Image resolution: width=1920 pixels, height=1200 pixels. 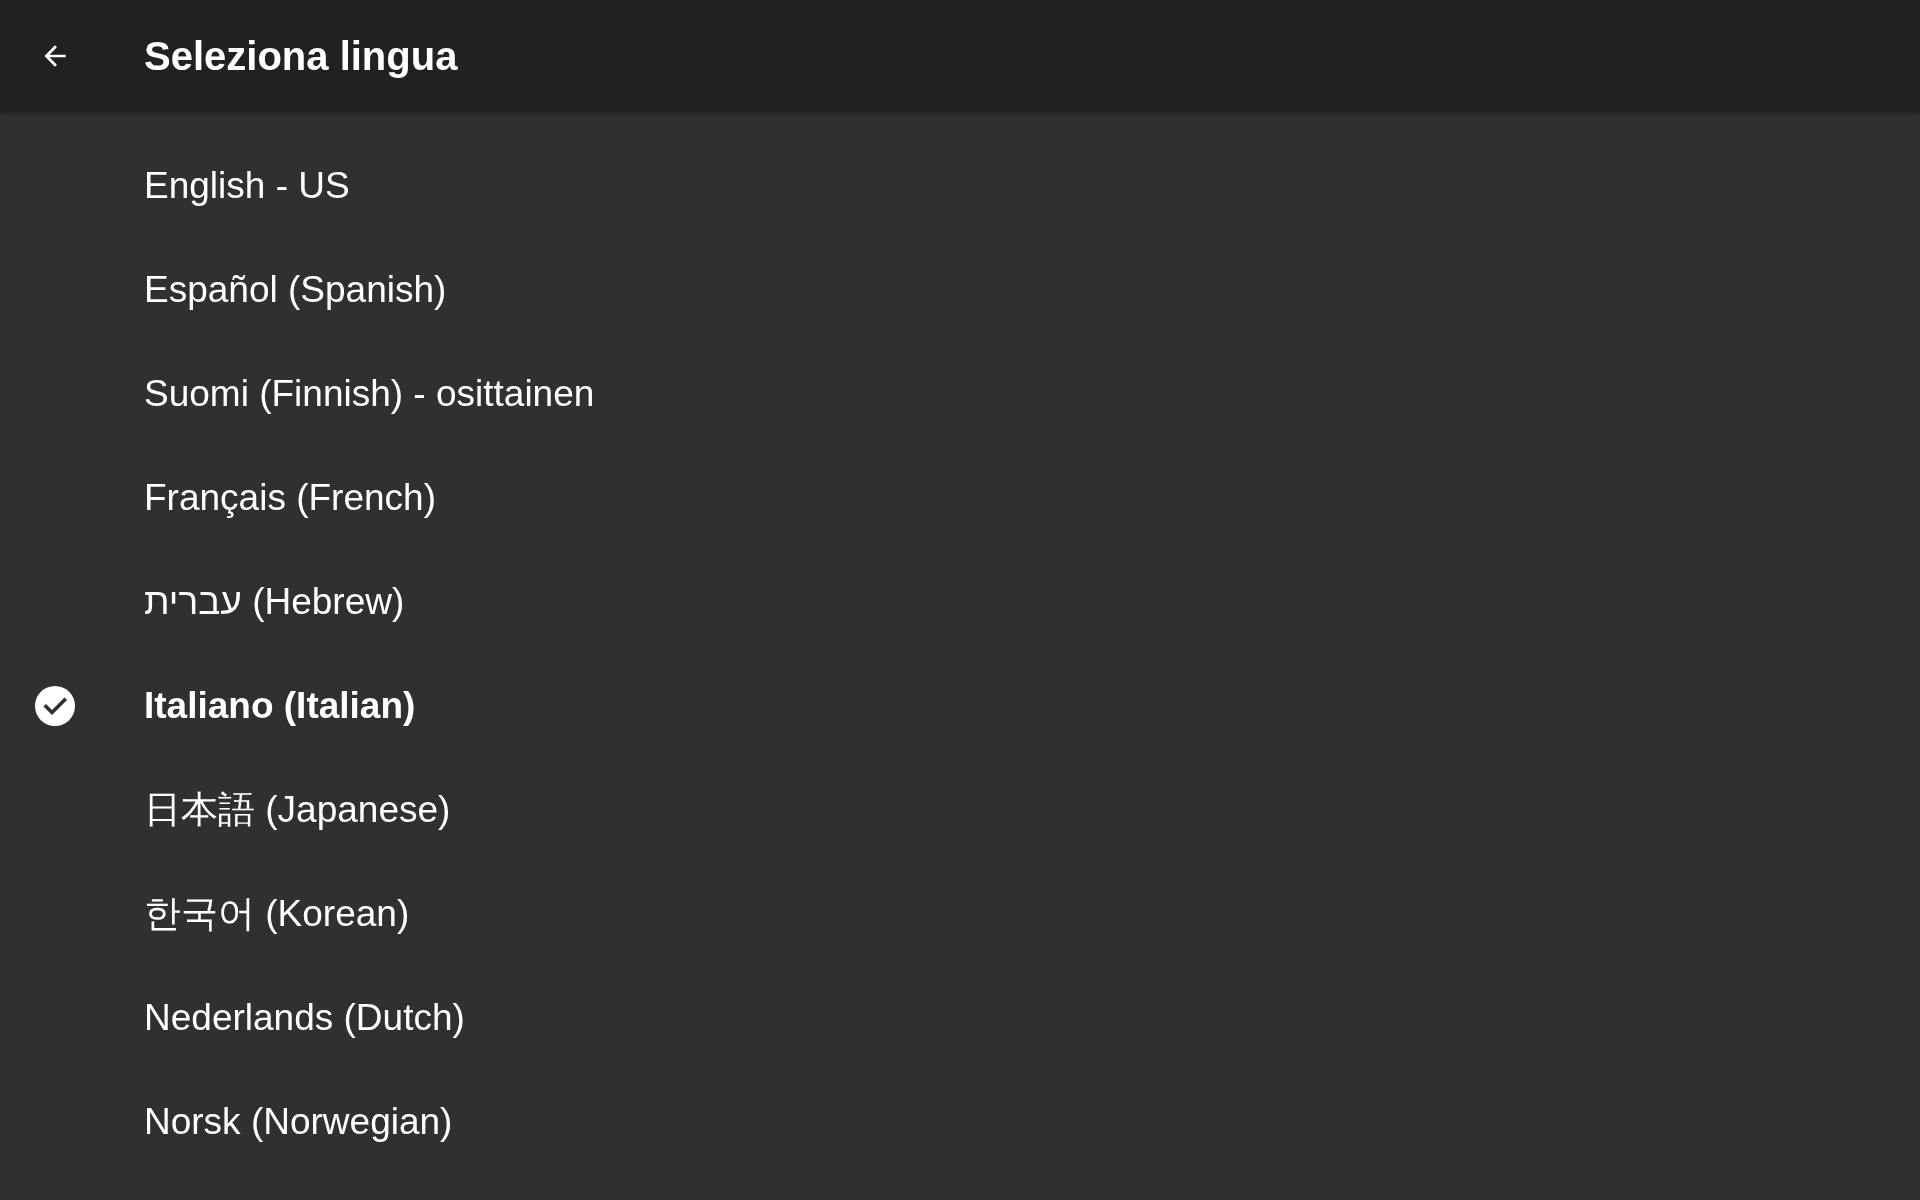 What do you see at coordinates (298, 1122) in the screenshot?
I see `language-option: Norsk (Norwegian)` at bounding box center [298, 1122].